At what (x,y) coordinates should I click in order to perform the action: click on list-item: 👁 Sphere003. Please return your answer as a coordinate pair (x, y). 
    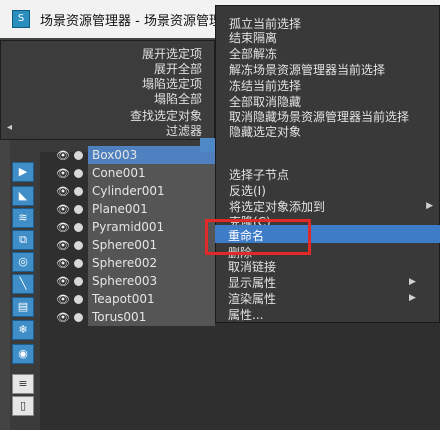
    Looking at the image, I should click on (127, 281).